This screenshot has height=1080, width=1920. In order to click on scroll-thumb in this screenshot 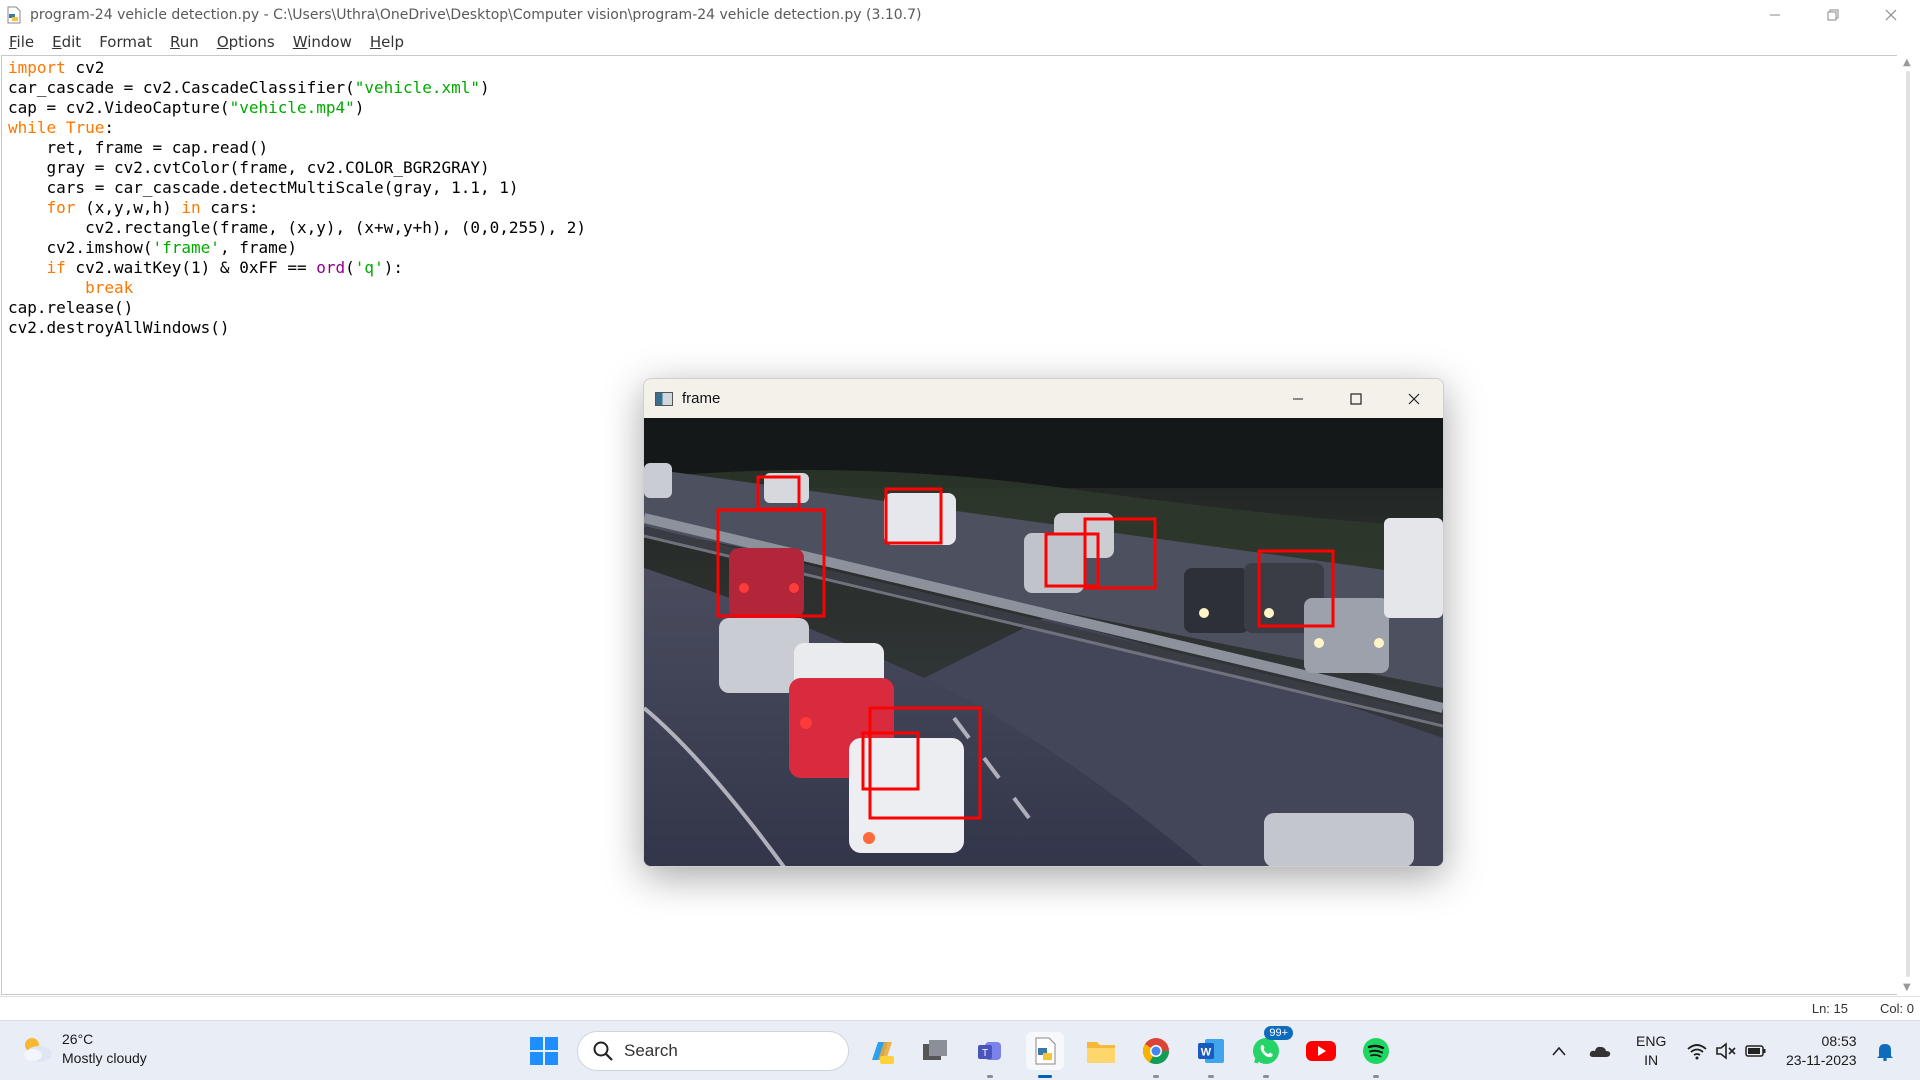, I will do `click(1908, 524)`.